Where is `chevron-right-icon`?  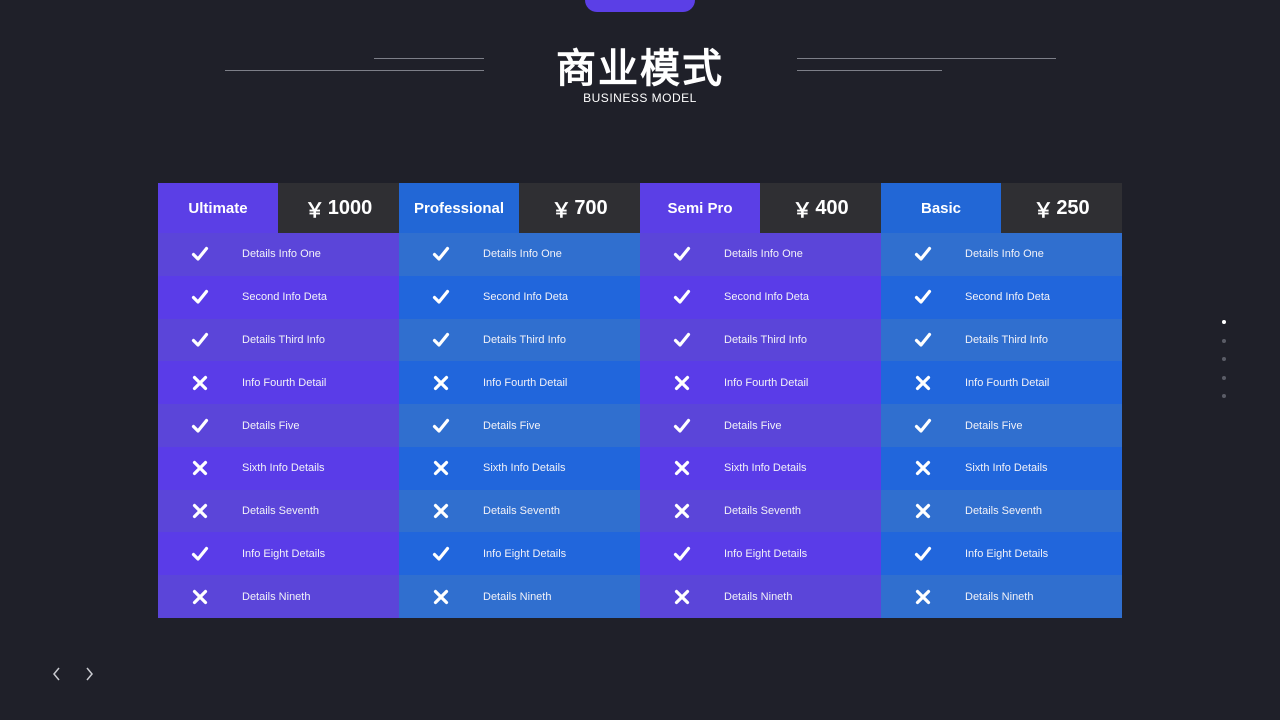 chevron-right-icon is located at coordinates (89, 674).